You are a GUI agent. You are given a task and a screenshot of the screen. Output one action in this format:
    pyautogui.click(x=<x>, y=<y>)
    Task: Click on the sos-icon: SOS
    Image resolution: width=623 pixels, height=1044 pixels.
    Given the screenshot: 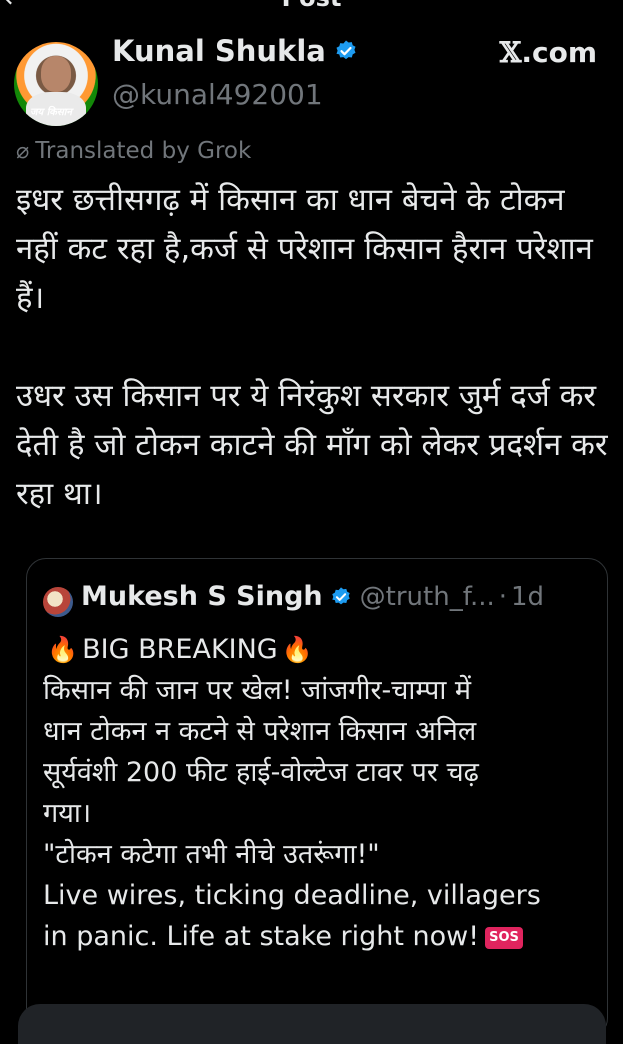 What is the action you would take?
    pyautogui.click(x=504, y=937)
    